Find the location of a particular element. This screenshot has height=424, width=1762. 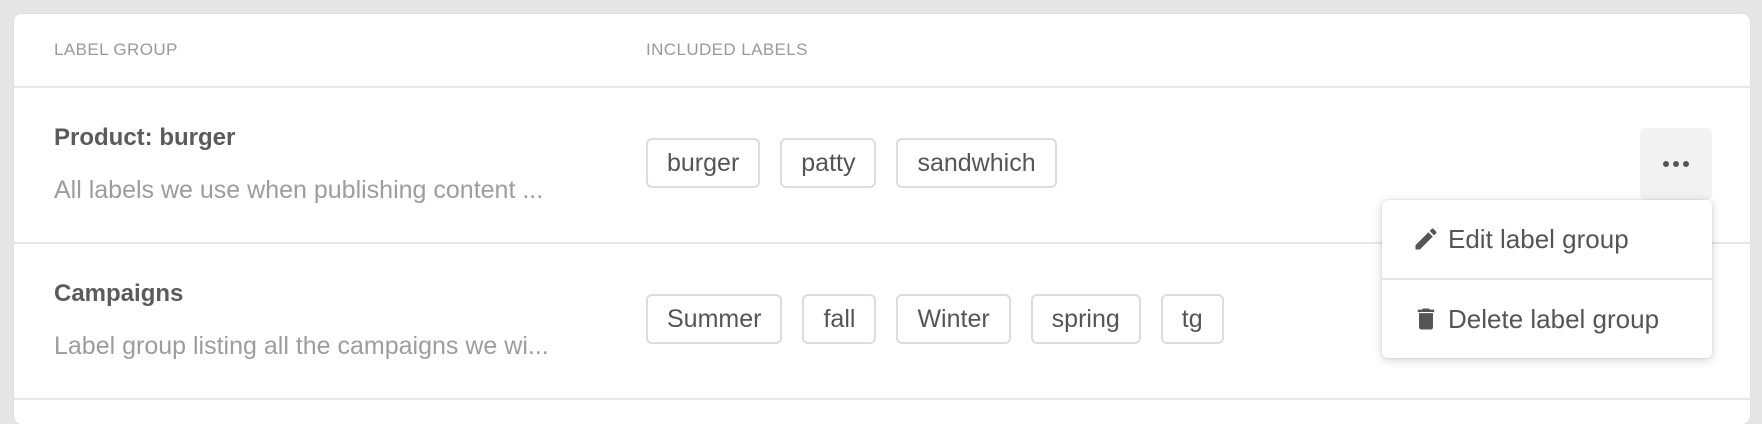

pencil-icon is located at coordinates (1426, 239).